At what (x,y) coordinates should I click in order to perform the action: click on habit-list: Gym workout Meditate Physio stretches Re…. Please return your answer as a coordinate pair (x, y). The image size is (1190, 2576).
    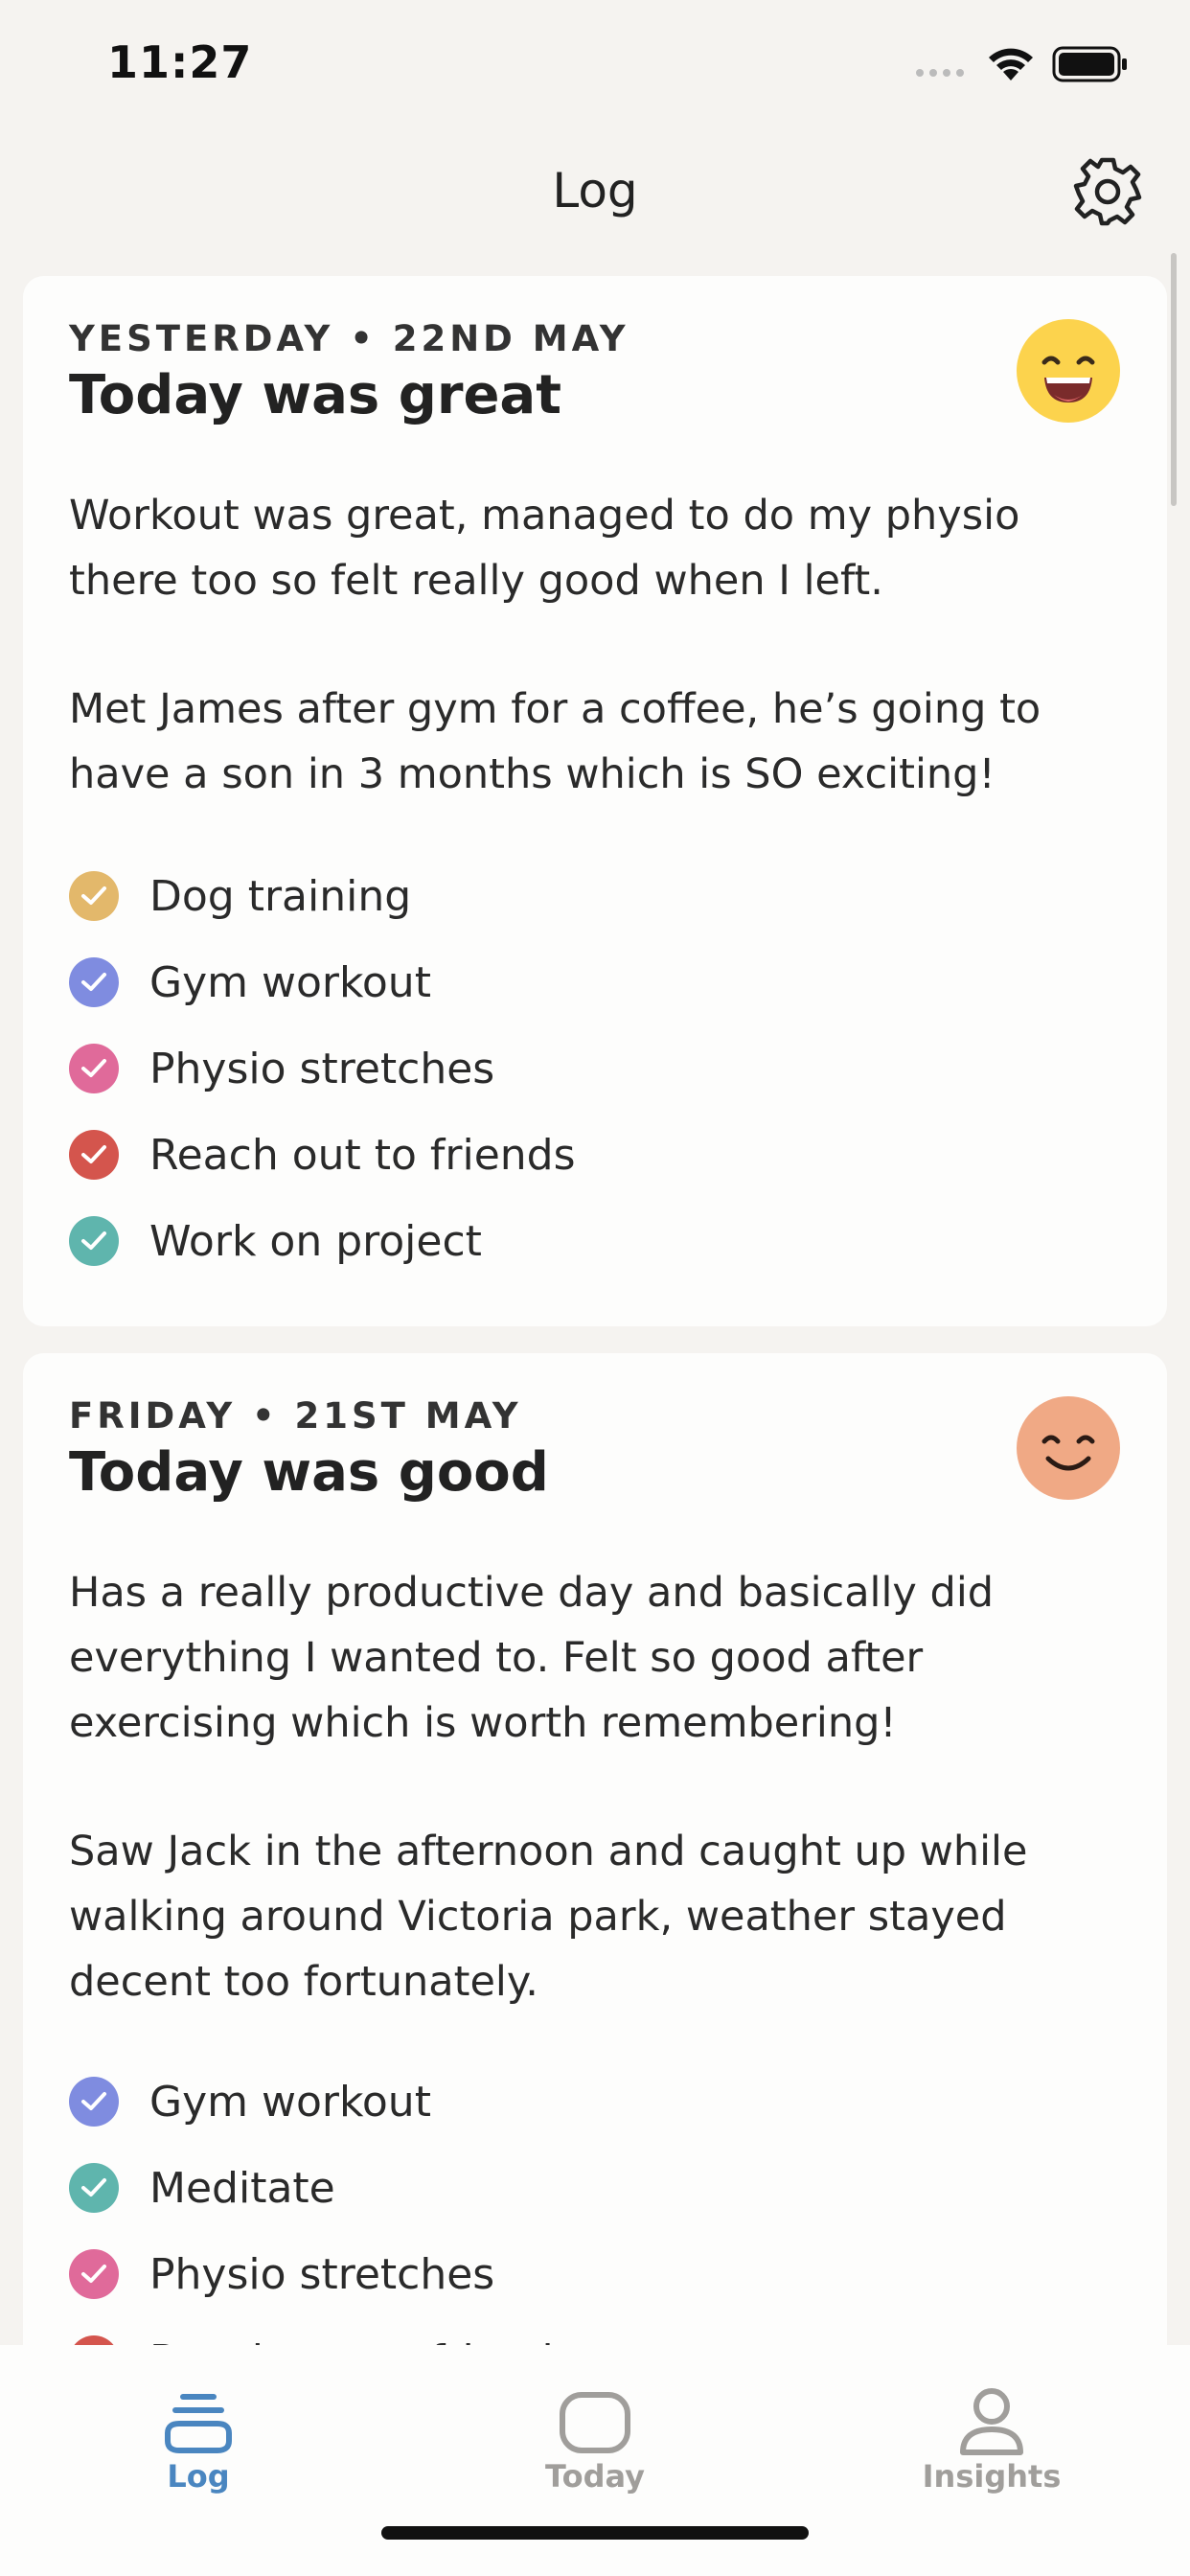
    Looking at the image, I should click on (601, 2202).